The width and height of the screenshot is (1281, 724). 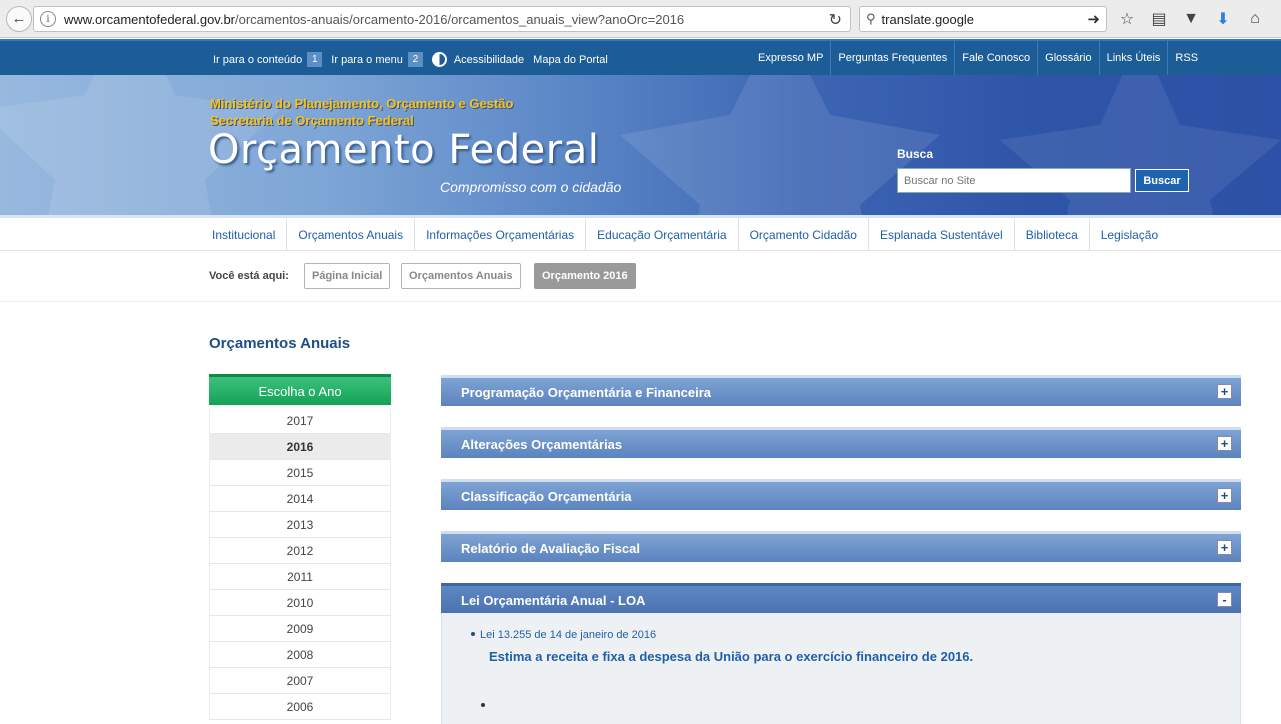 What do you see at coordinates (150, 19) in the screenshot?
I see `url-host: www.orcamentofederal.gov.br` at bounding box center [150, 19].